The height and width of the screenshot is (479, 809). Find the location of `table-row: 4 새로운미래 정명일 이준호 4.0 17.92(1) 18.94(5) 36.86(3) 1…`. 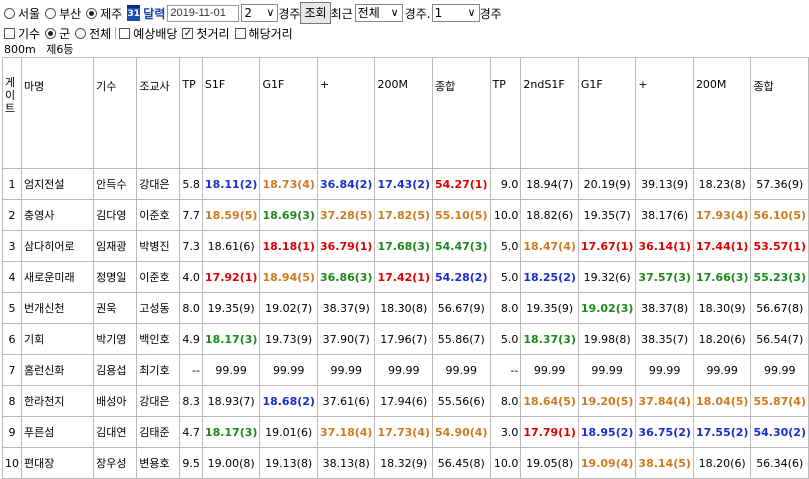

table-row: 4 새로운미래 정명일 이준호 4.0 17.92(1) 18.94(5) 36.86(3) 1… is located at coordinates (405, 277).